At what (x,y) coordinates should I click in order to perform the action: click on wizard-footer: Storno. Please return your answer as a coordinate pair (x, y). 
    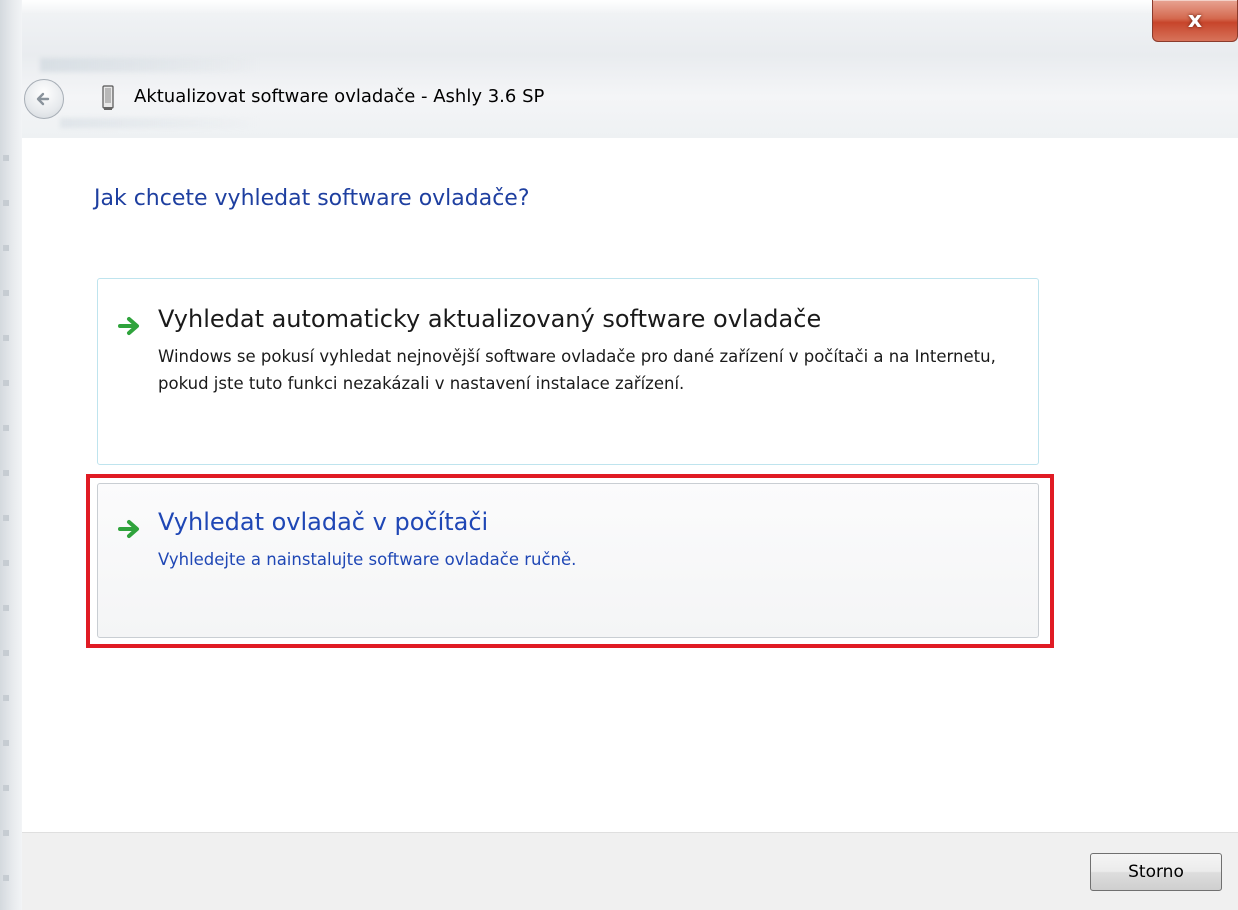
    Looking at the image, I should click on (630, 871).